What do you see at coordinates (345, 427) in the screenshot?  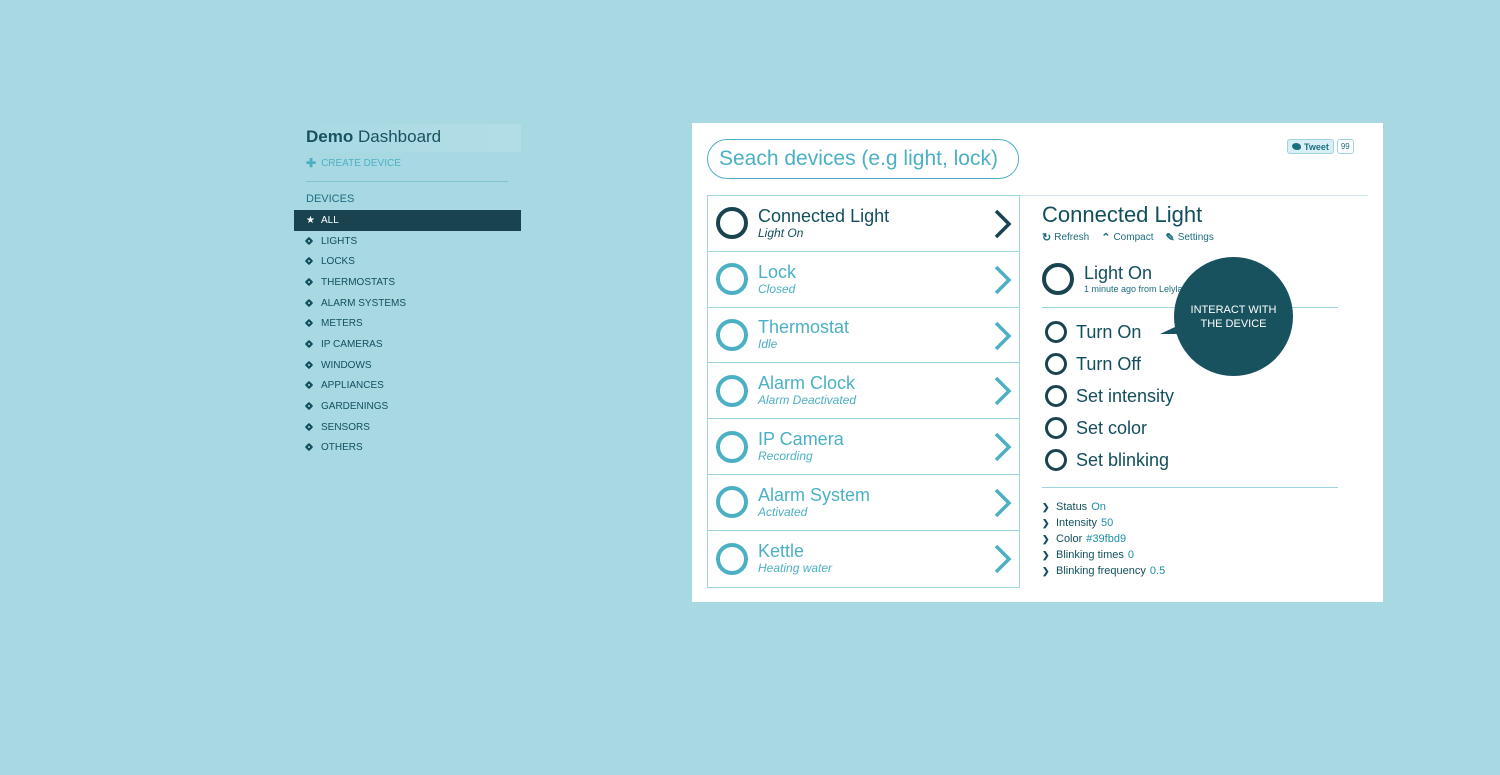 I see `sidebar-item-label: SENSORS` at bounding box center [345, 427].